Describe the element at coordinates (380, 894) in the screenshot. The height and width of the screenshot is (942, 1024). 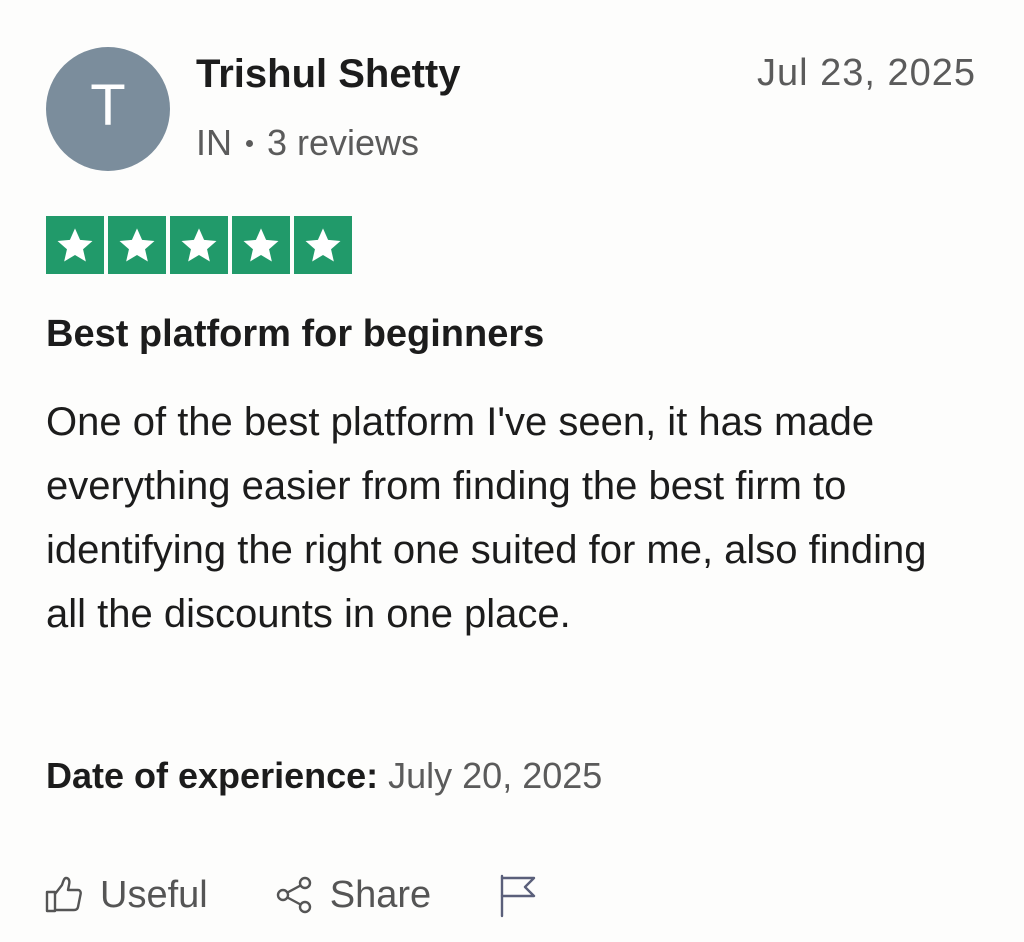
I see `share-label: Share` at that location.